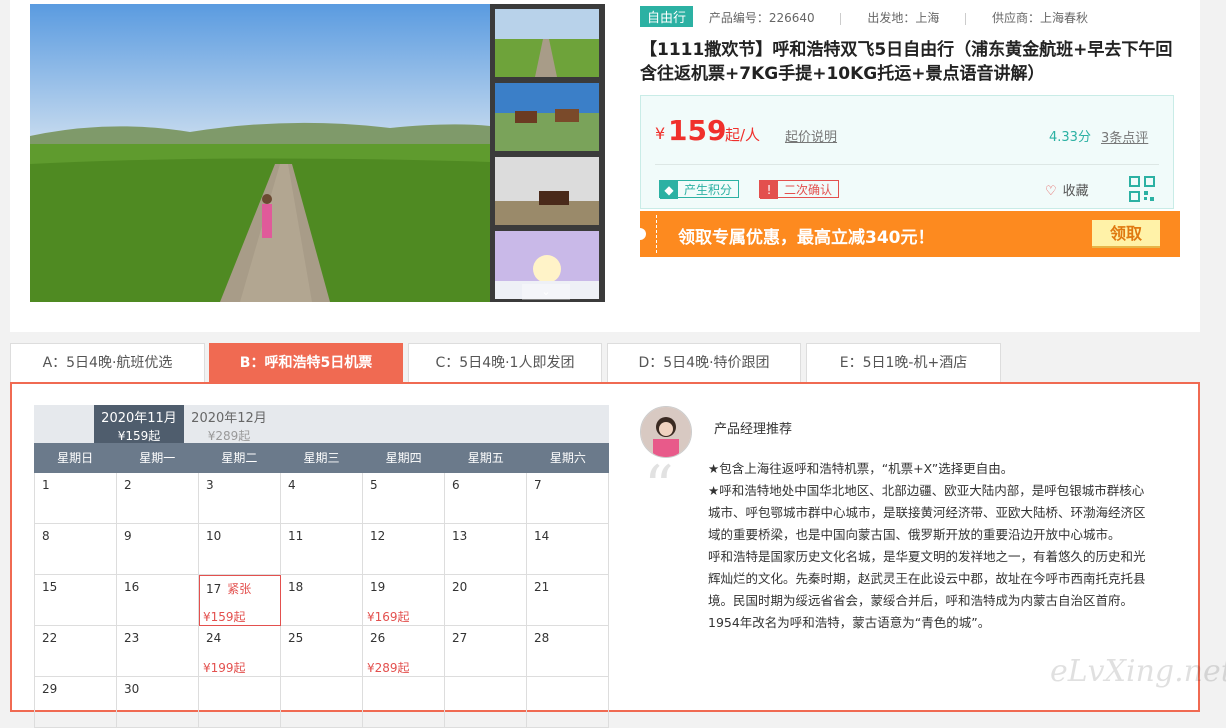  Describe the element at coordinates (547, 191) in the screenshot. I see `thumbnail-snow-horses` at that location.